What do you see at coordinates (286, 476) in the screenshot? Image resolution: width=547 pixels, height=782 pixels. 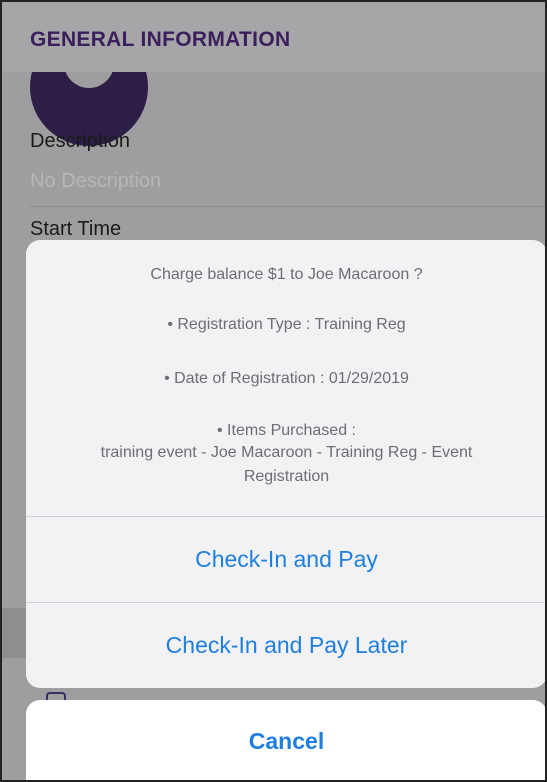 I see `items-purchased-line-2: Registration` at bounding box center [286, 476].